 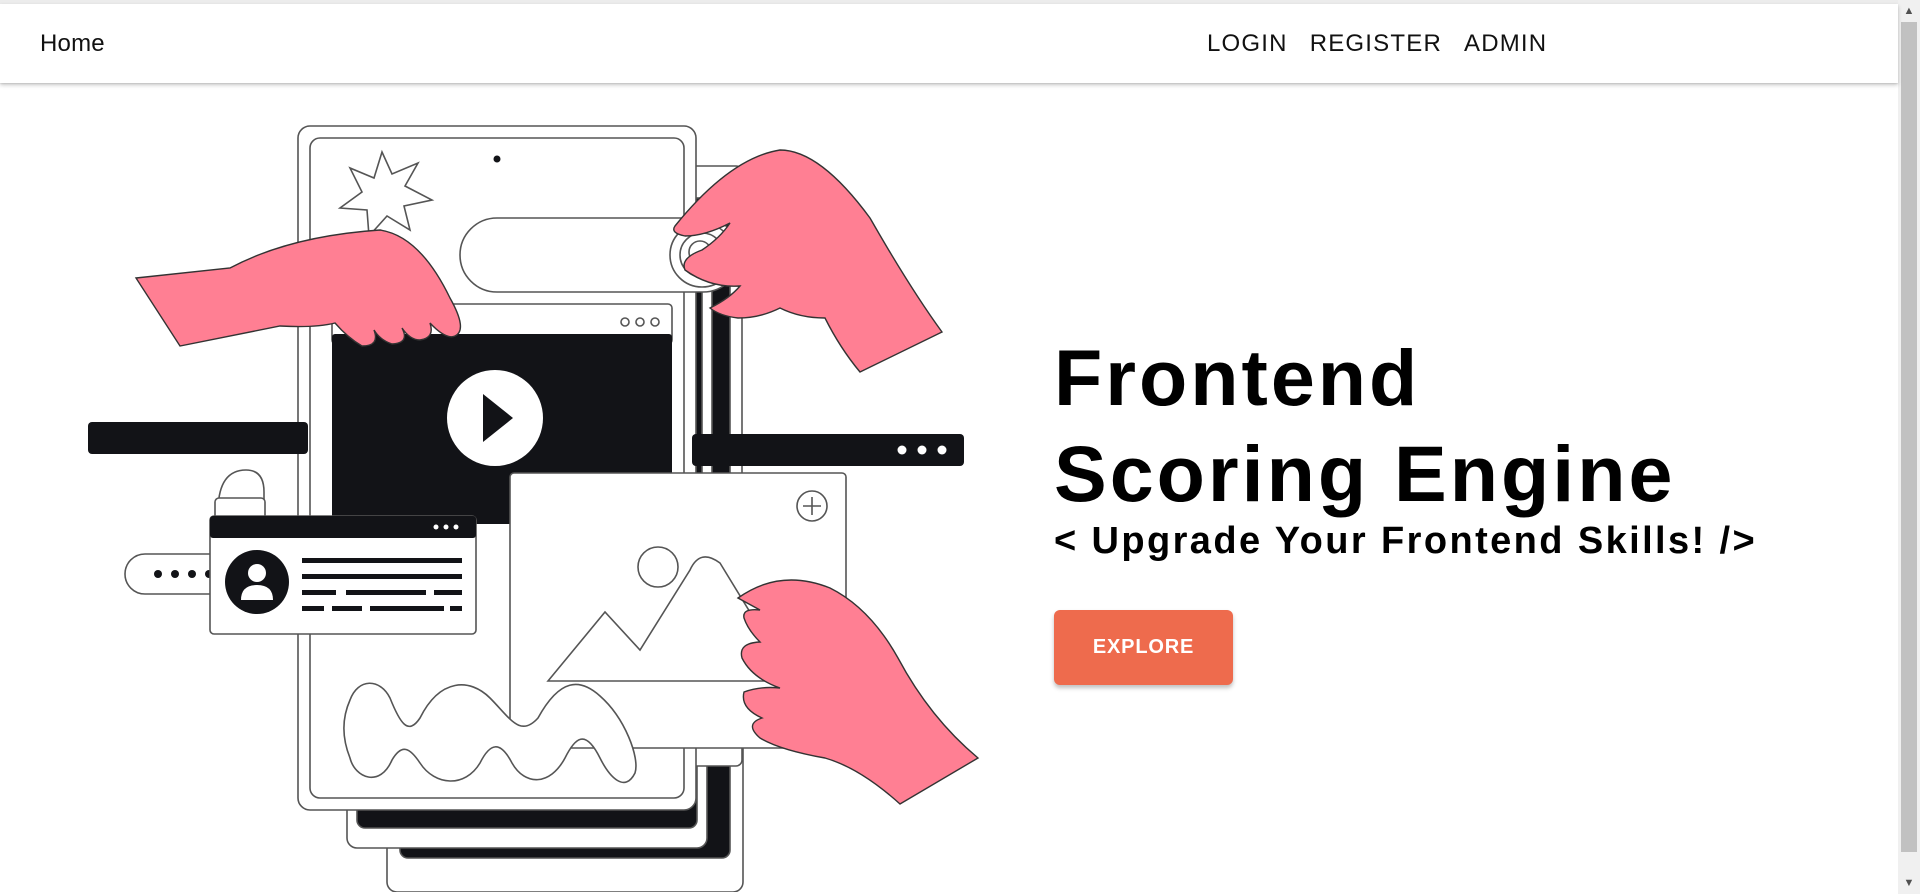 What do you see at coordinates (1143, 647) in the screenshot?
I see `explore-button: EXPLORE` at bounding box center [1143, 647].